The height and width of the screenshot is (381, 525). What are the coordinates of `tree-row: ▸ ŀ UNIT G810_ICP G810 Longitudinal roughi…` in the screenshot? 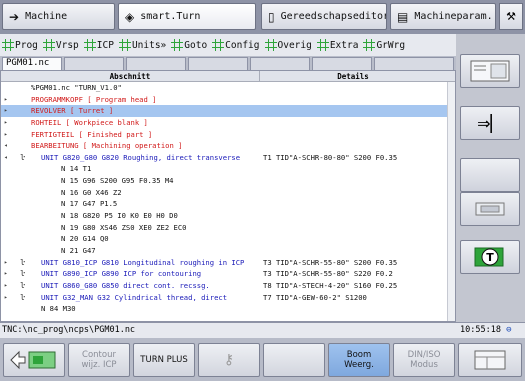 It's located at (224, 263).